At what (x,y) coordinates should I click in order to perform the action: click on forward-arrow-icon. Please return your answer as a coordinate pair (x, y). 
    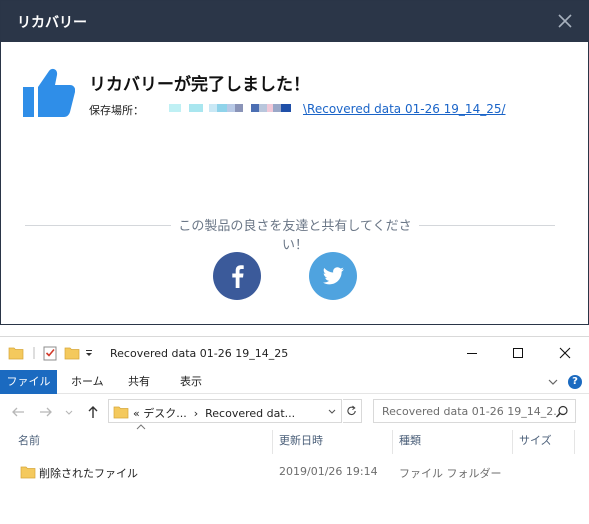
    Looking at the image, I should click on (46, 412).